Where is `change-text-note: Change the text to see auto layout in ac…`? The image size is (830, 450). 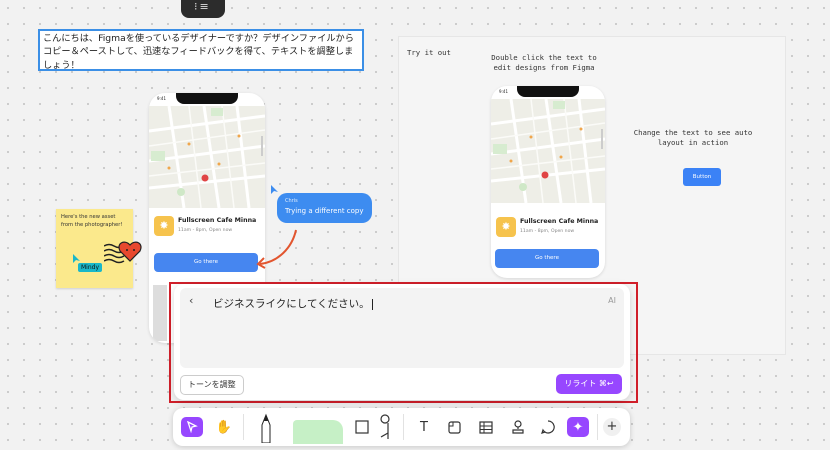 change-text-note: Change the text to see auto layout in ac… is located at coordinates (693, 137).